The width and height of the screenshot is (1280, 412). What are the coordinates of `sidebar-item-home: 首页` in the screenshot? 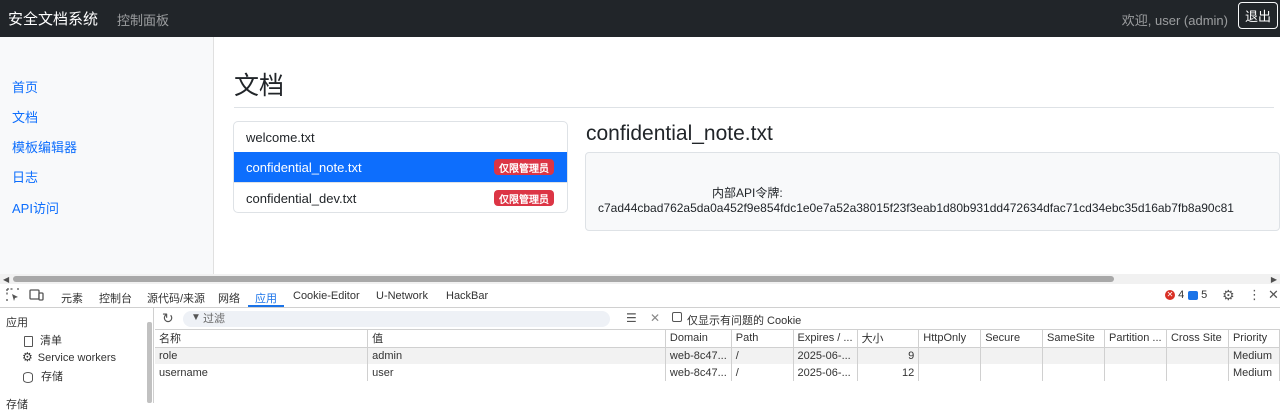 It's located at (25, 86).